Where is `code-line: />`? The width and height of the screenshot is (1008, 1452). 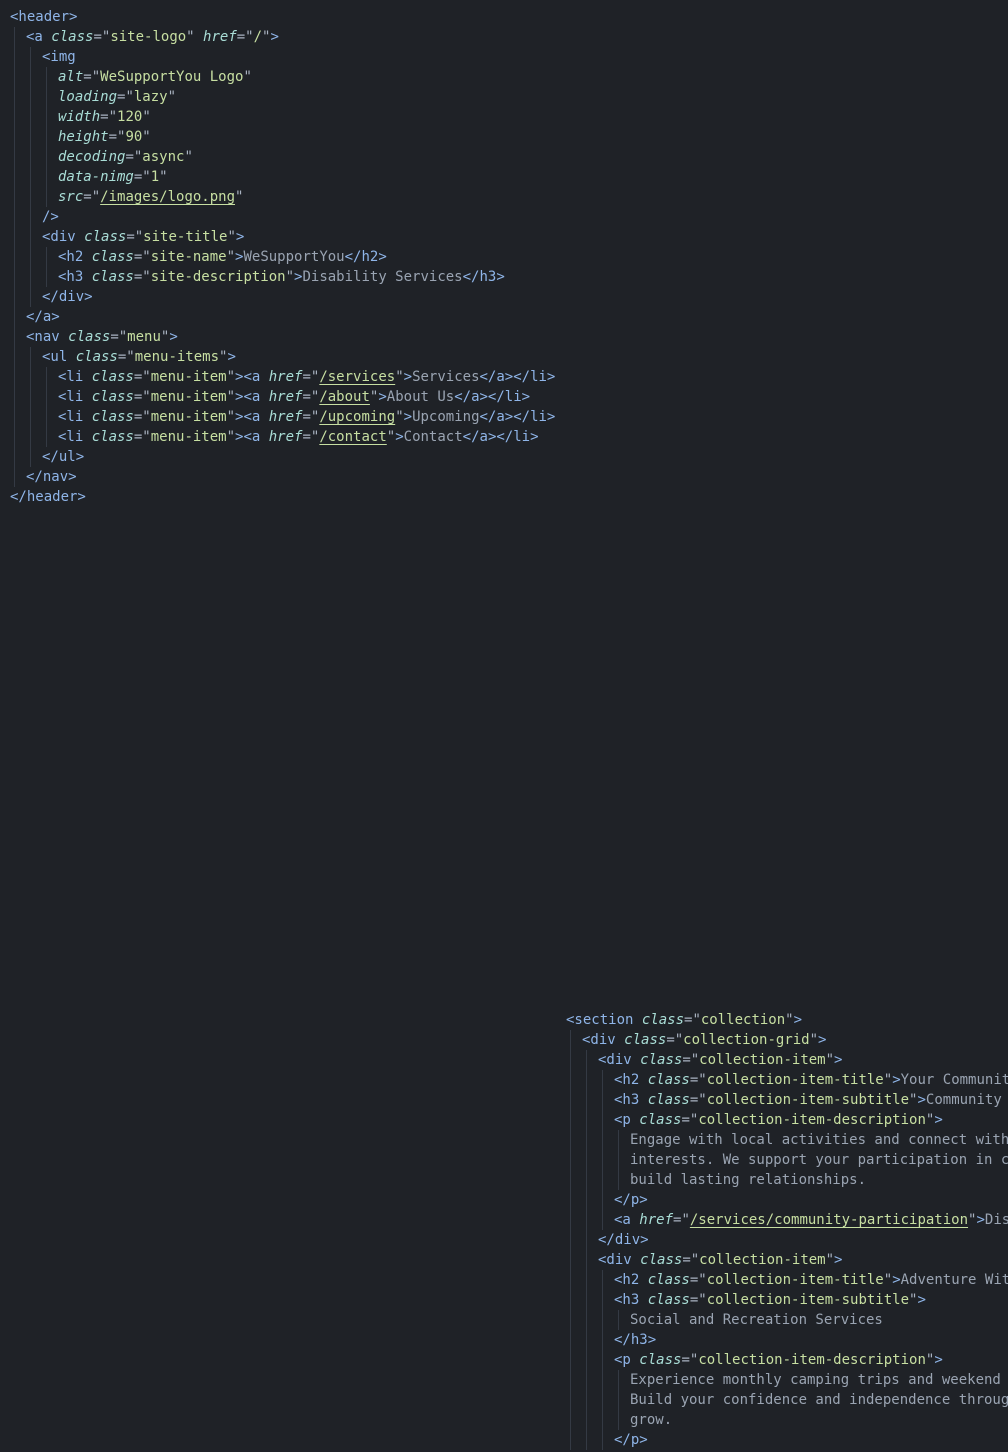 code-line: /> is located at coordinates (282, 217).